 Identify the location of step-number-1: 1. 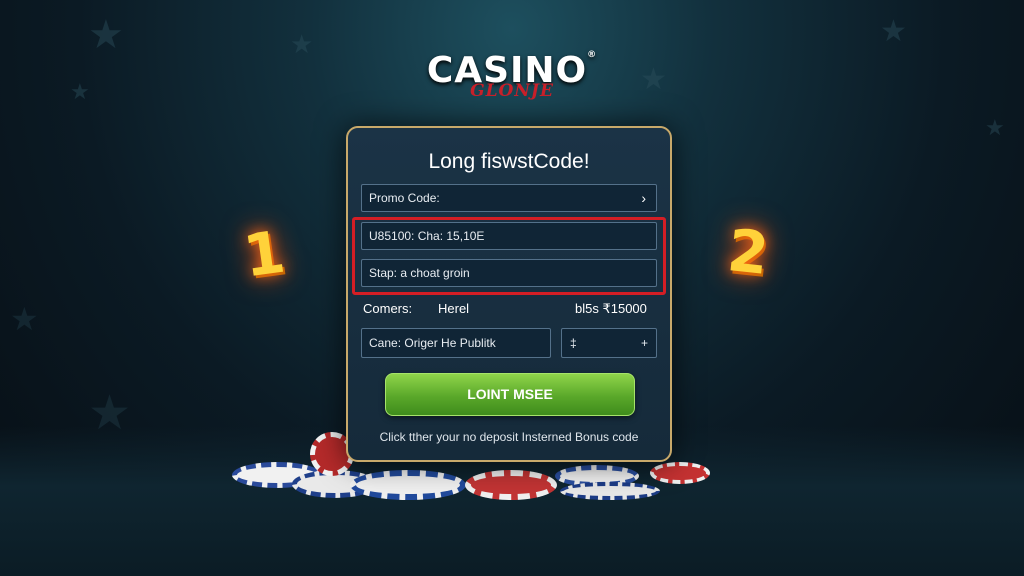
(264, 254).